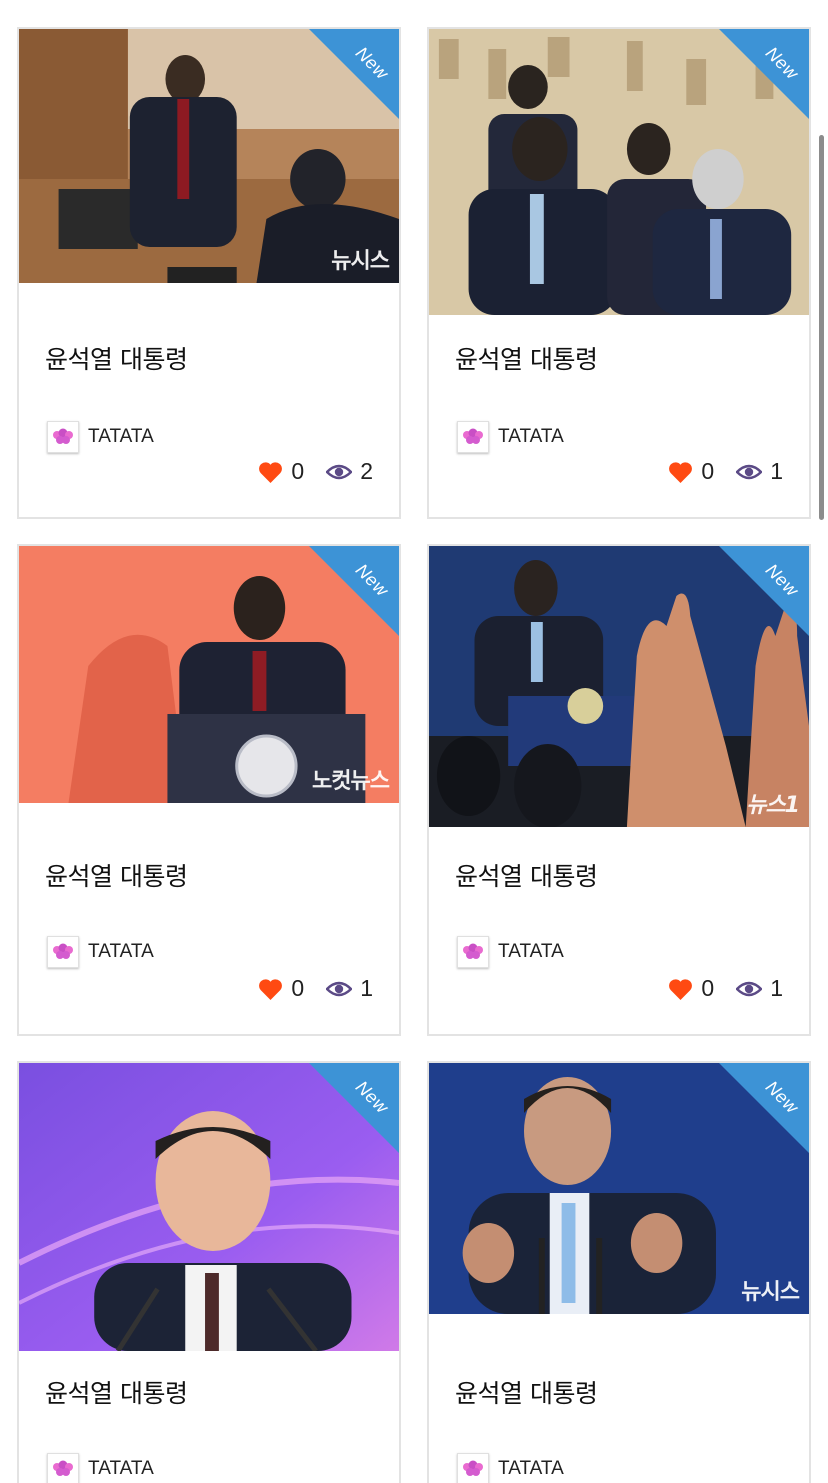  What do you see at coordinates (315, 471) in the screenshot?
I see `post-stats: 0 2` at bounding box center [315, 471].